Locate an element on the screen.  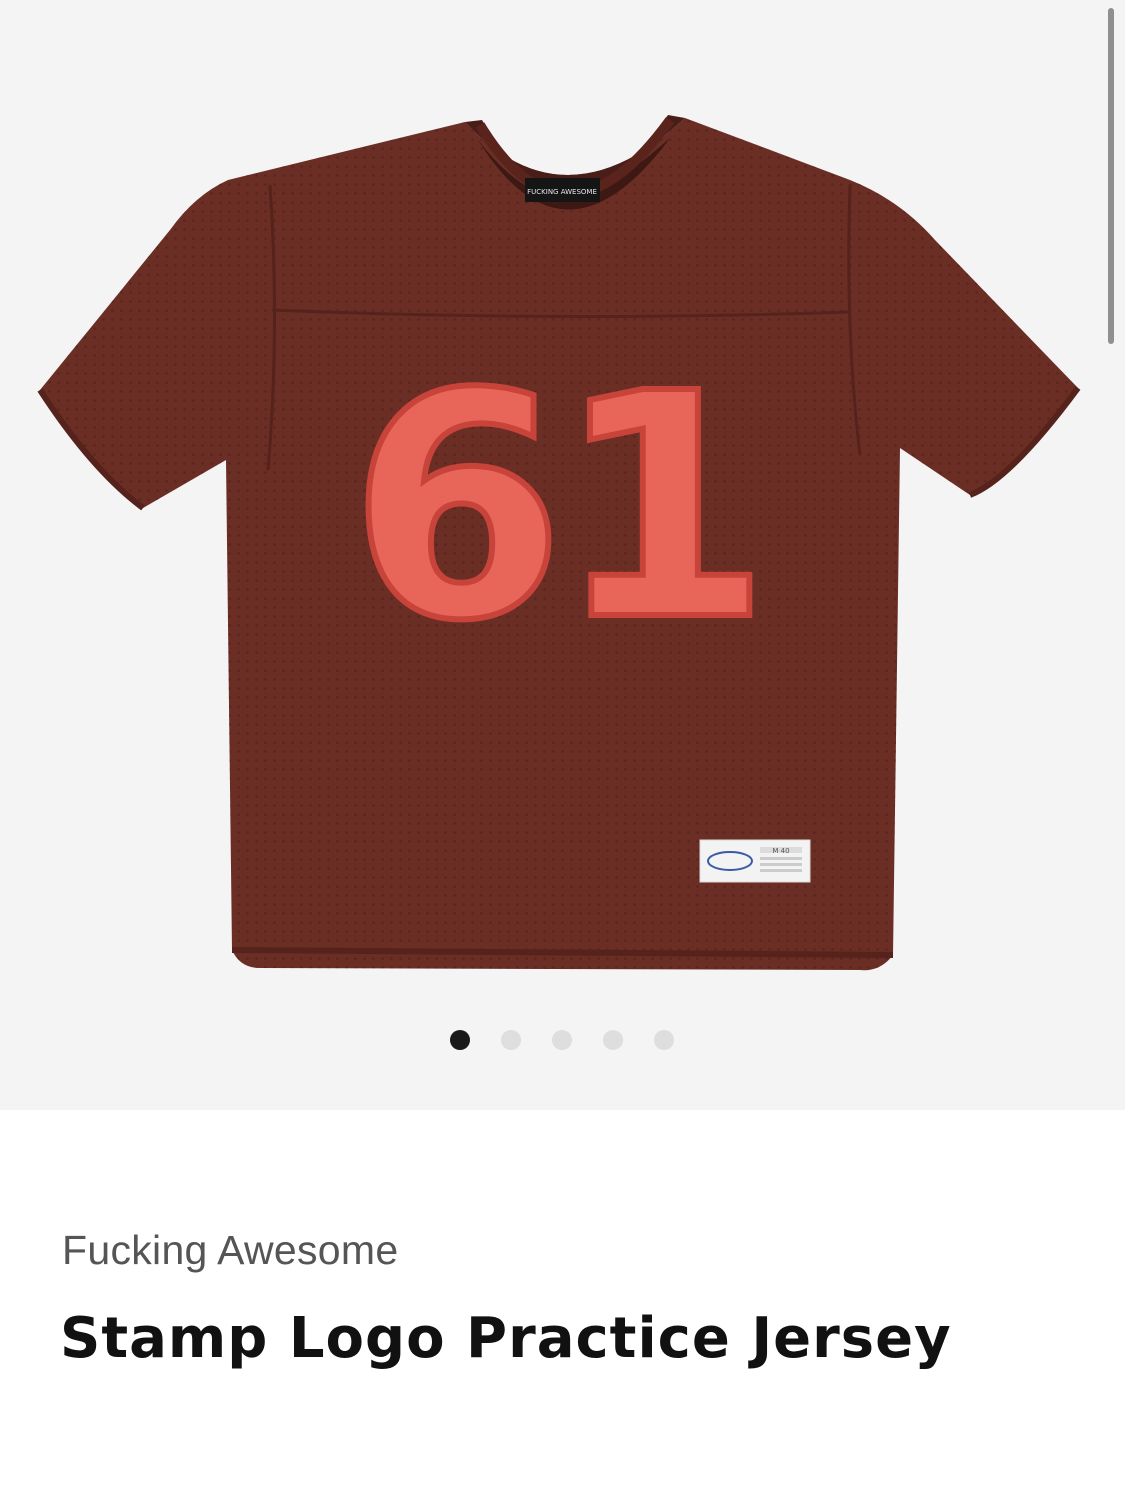
svg-text: FUCKING AWESOME is located at coordinates (562, 192).